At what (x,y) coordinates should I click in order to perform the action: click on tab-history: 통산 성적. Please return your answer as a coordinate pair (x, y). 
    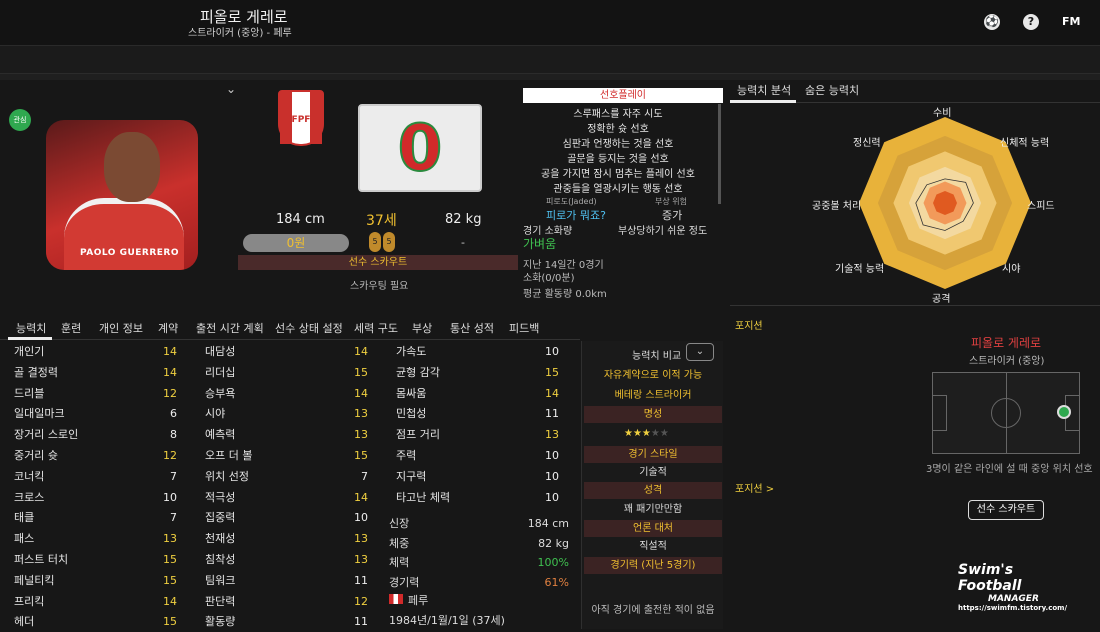
    Looking at the image, I should click on (472, 328).